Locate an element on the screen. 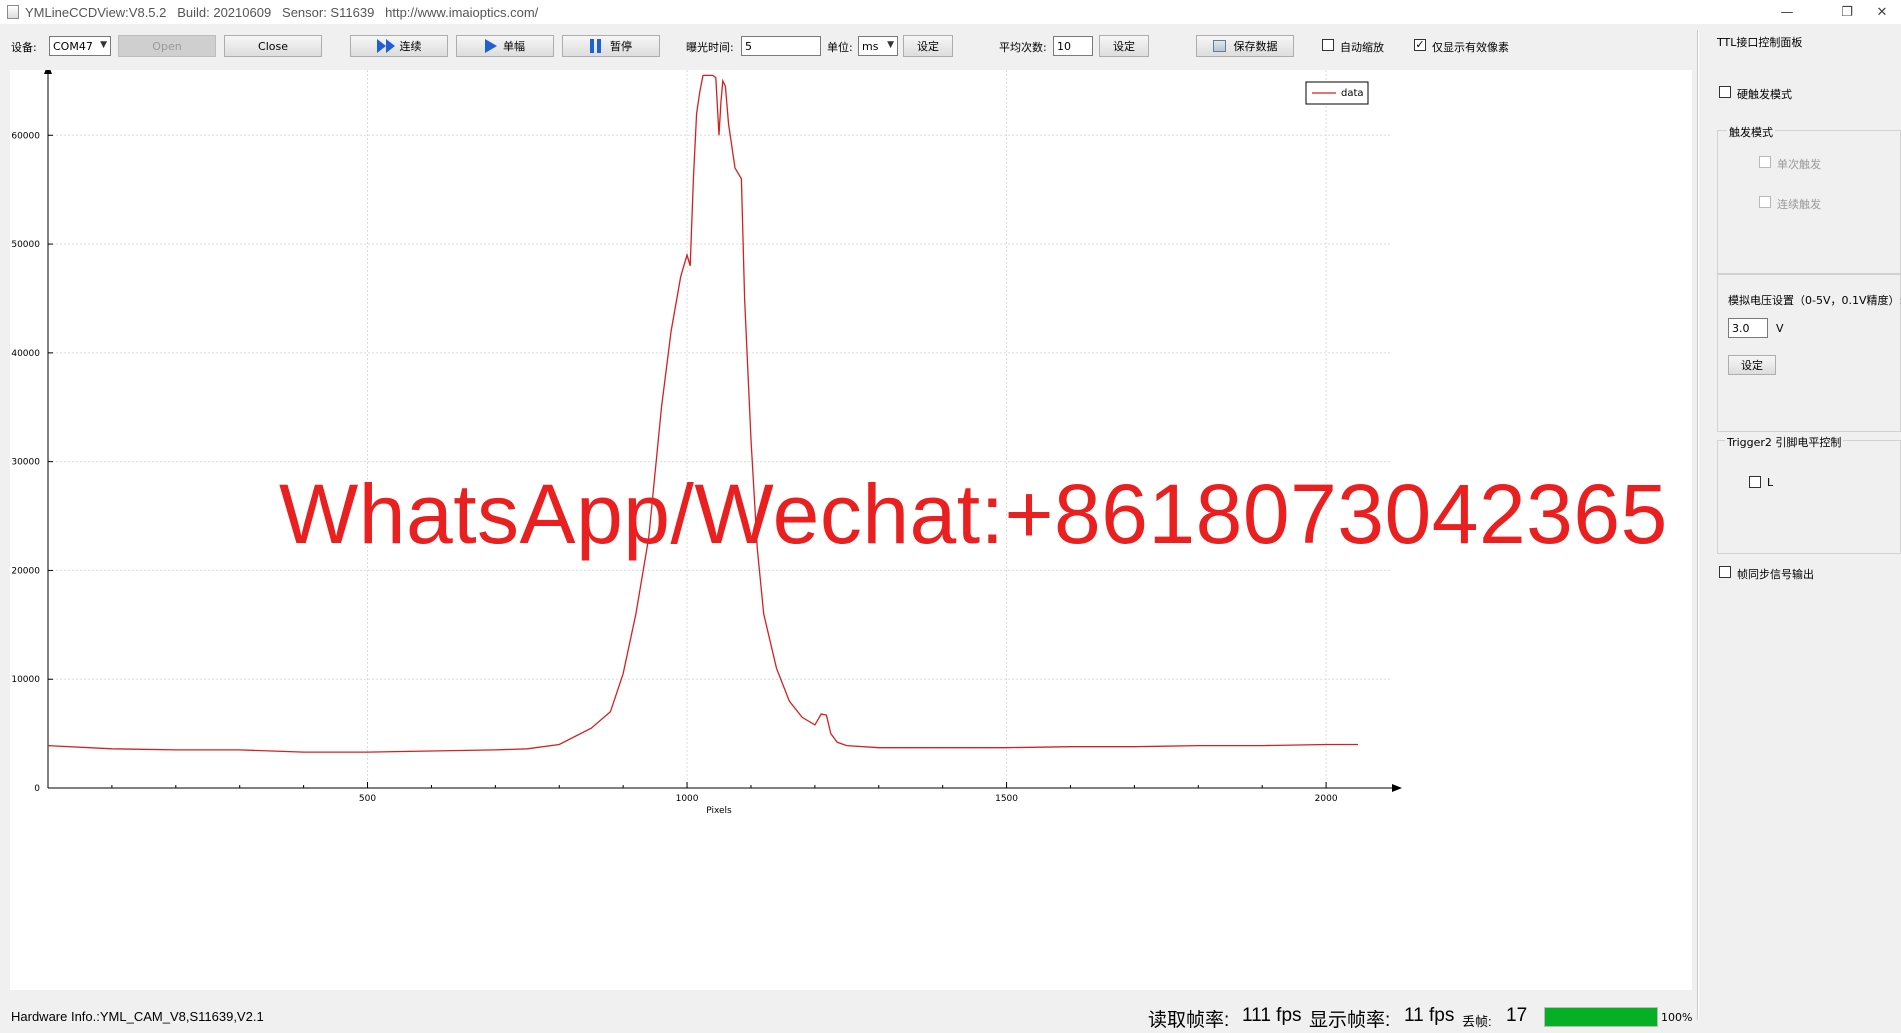 This screenshot has height=1033, width=1901. frame-sync-checkbox is located at coordinates (1725, 572).